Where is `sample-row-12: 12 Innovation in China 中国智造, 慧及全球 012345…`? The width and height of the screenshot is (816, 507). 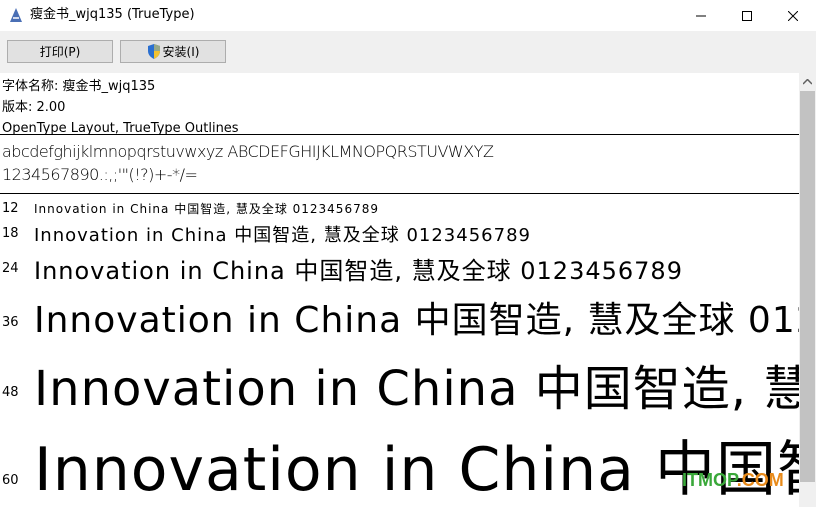 sample-row-12: 12 Innovation in China 中国智造, 慧及全球 012345… is located at coordinates (399, 208).